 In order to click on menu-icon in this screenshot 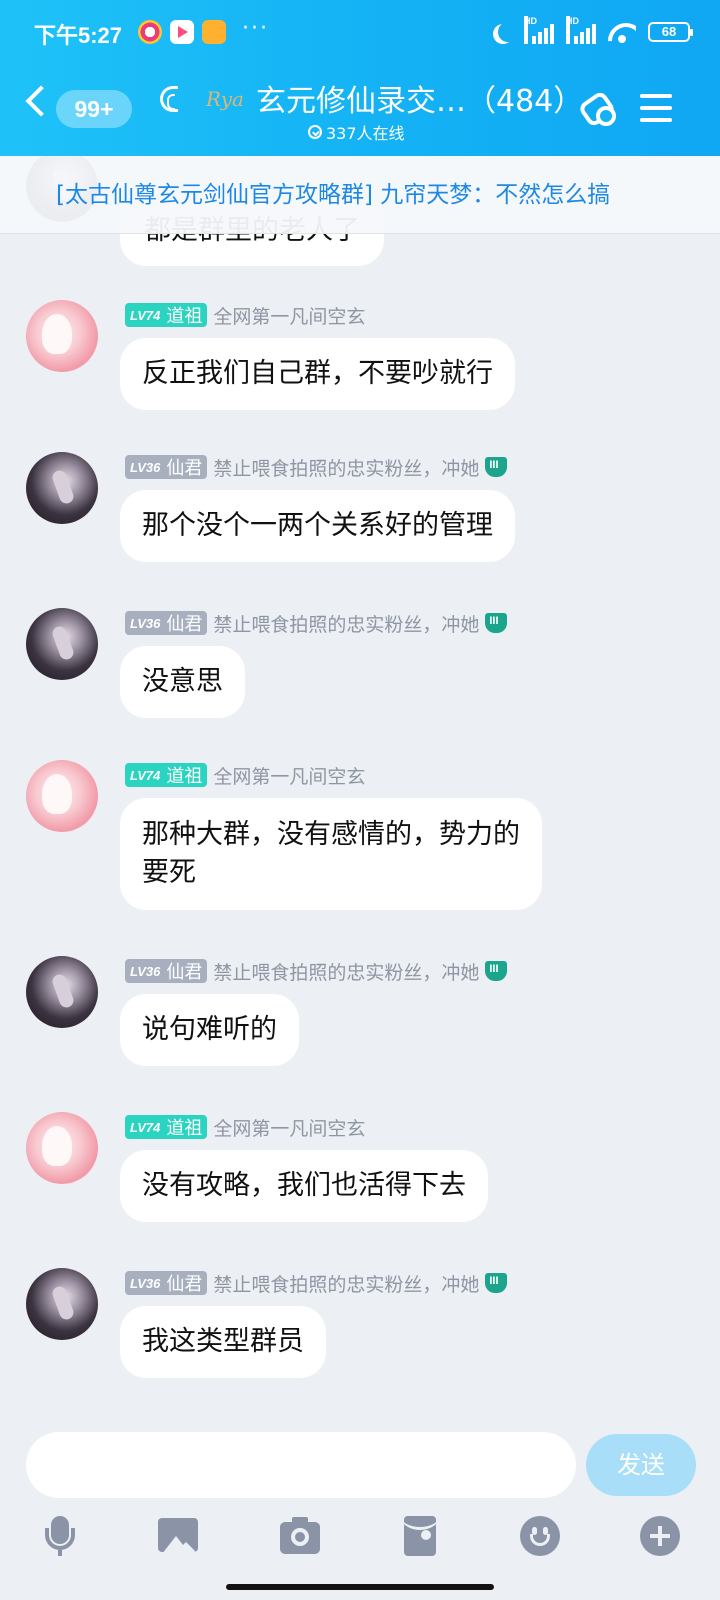, I will do `click(656, 108)`.